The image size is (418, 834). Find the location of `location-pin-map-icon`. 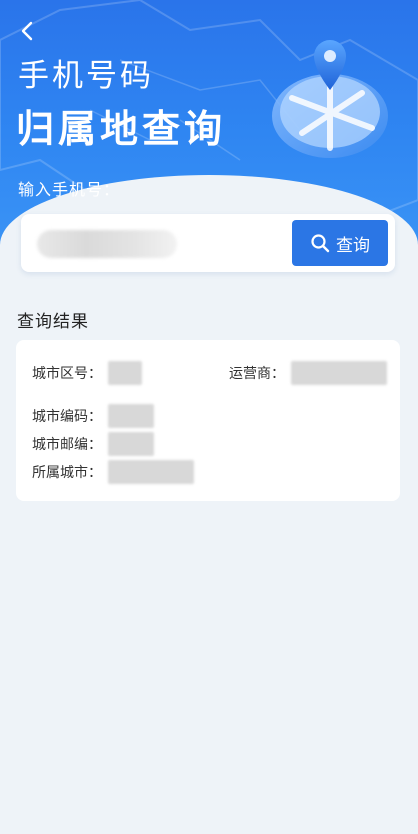

location-pin-map-icon is located at coordinates (330, 99).